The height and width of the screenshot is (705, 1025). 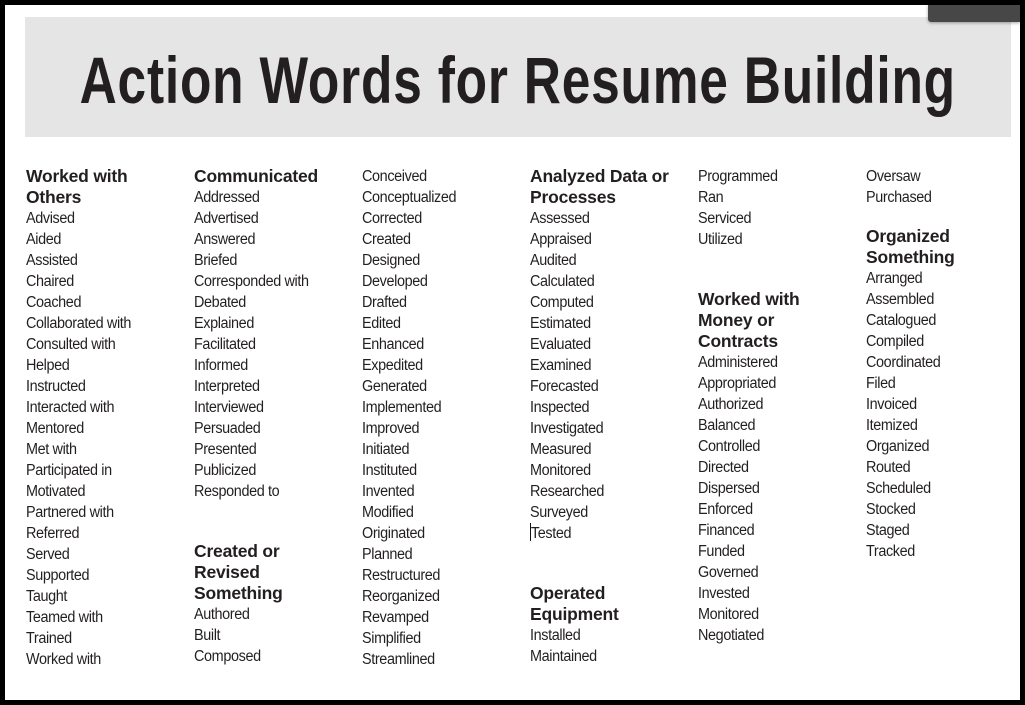 What do you see at coordinates (384, 302) in the screenshot?
I see `word-item: Drafted` at bounding box center [384, 302].